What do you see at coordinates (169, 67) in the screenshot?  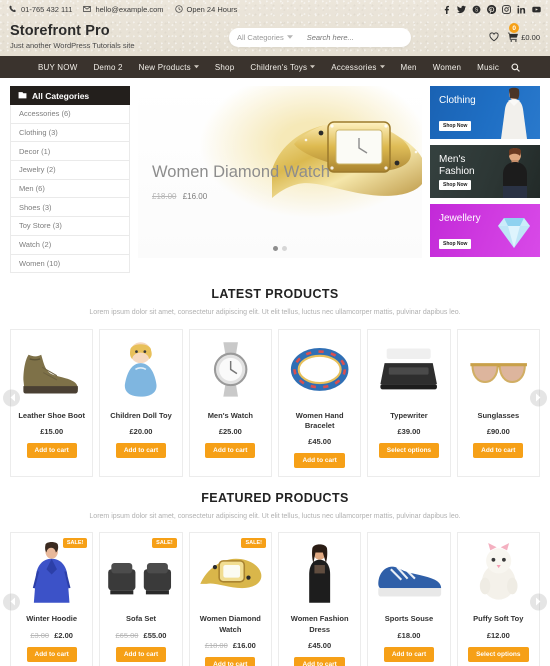 I see `nav-item-new-products: New Products` at bounding box center [169, 67].